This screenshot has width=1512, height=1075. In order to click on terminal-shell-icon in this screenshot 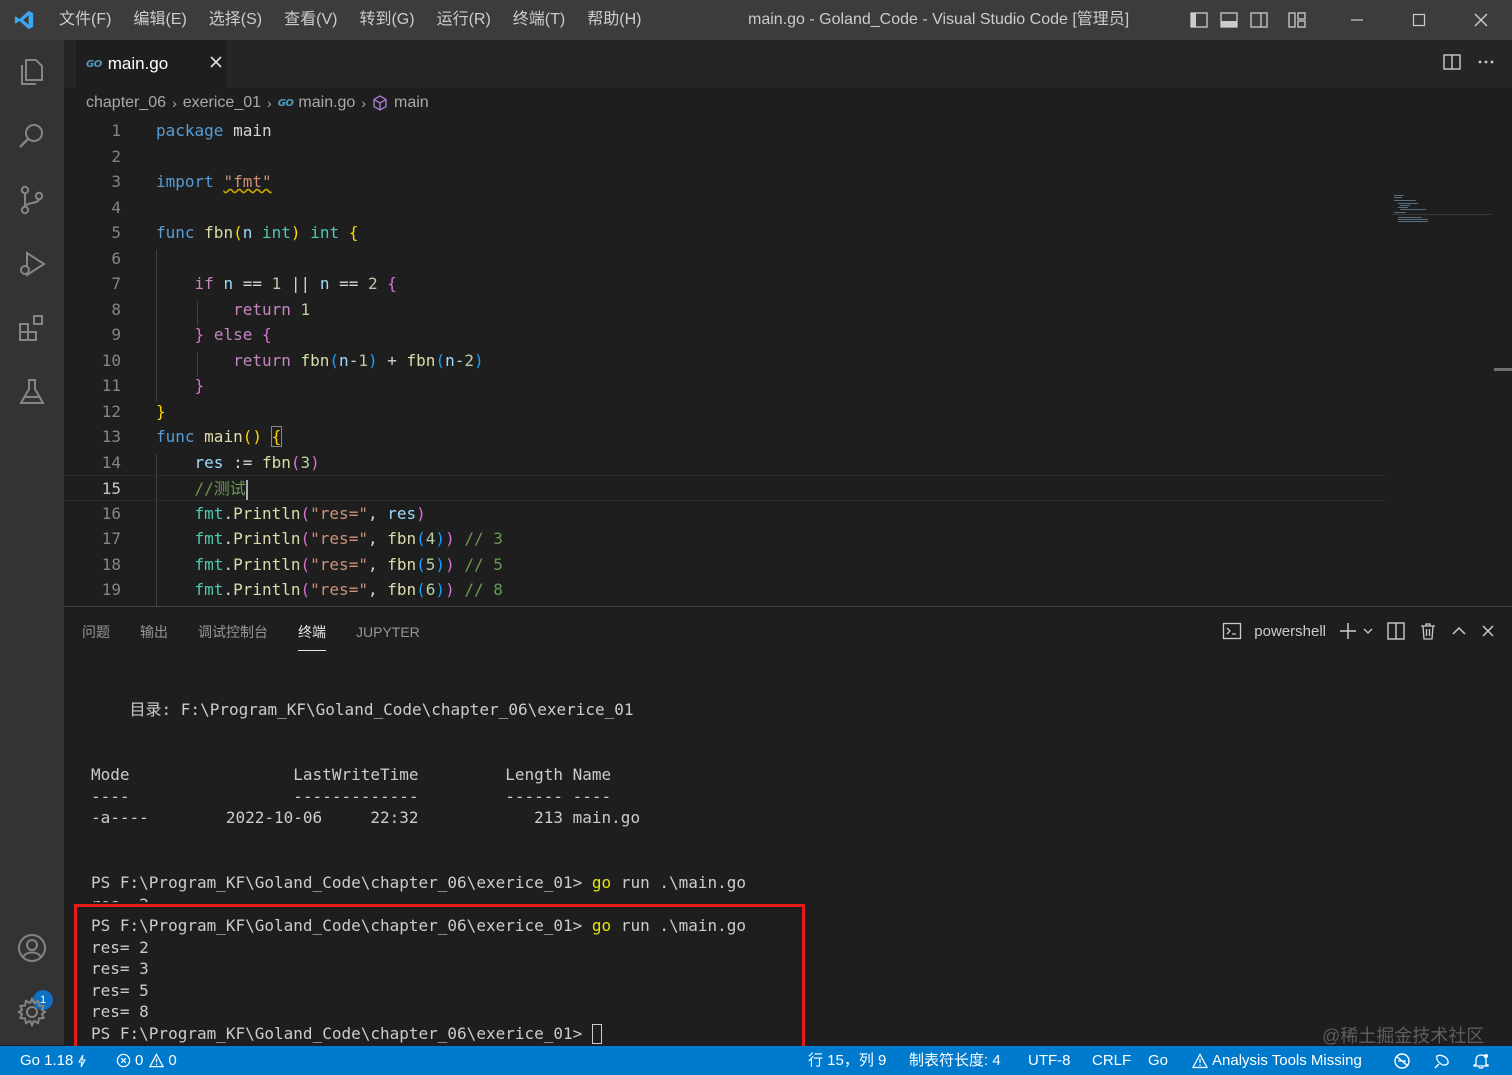, I will do `click(1232, 631)`.